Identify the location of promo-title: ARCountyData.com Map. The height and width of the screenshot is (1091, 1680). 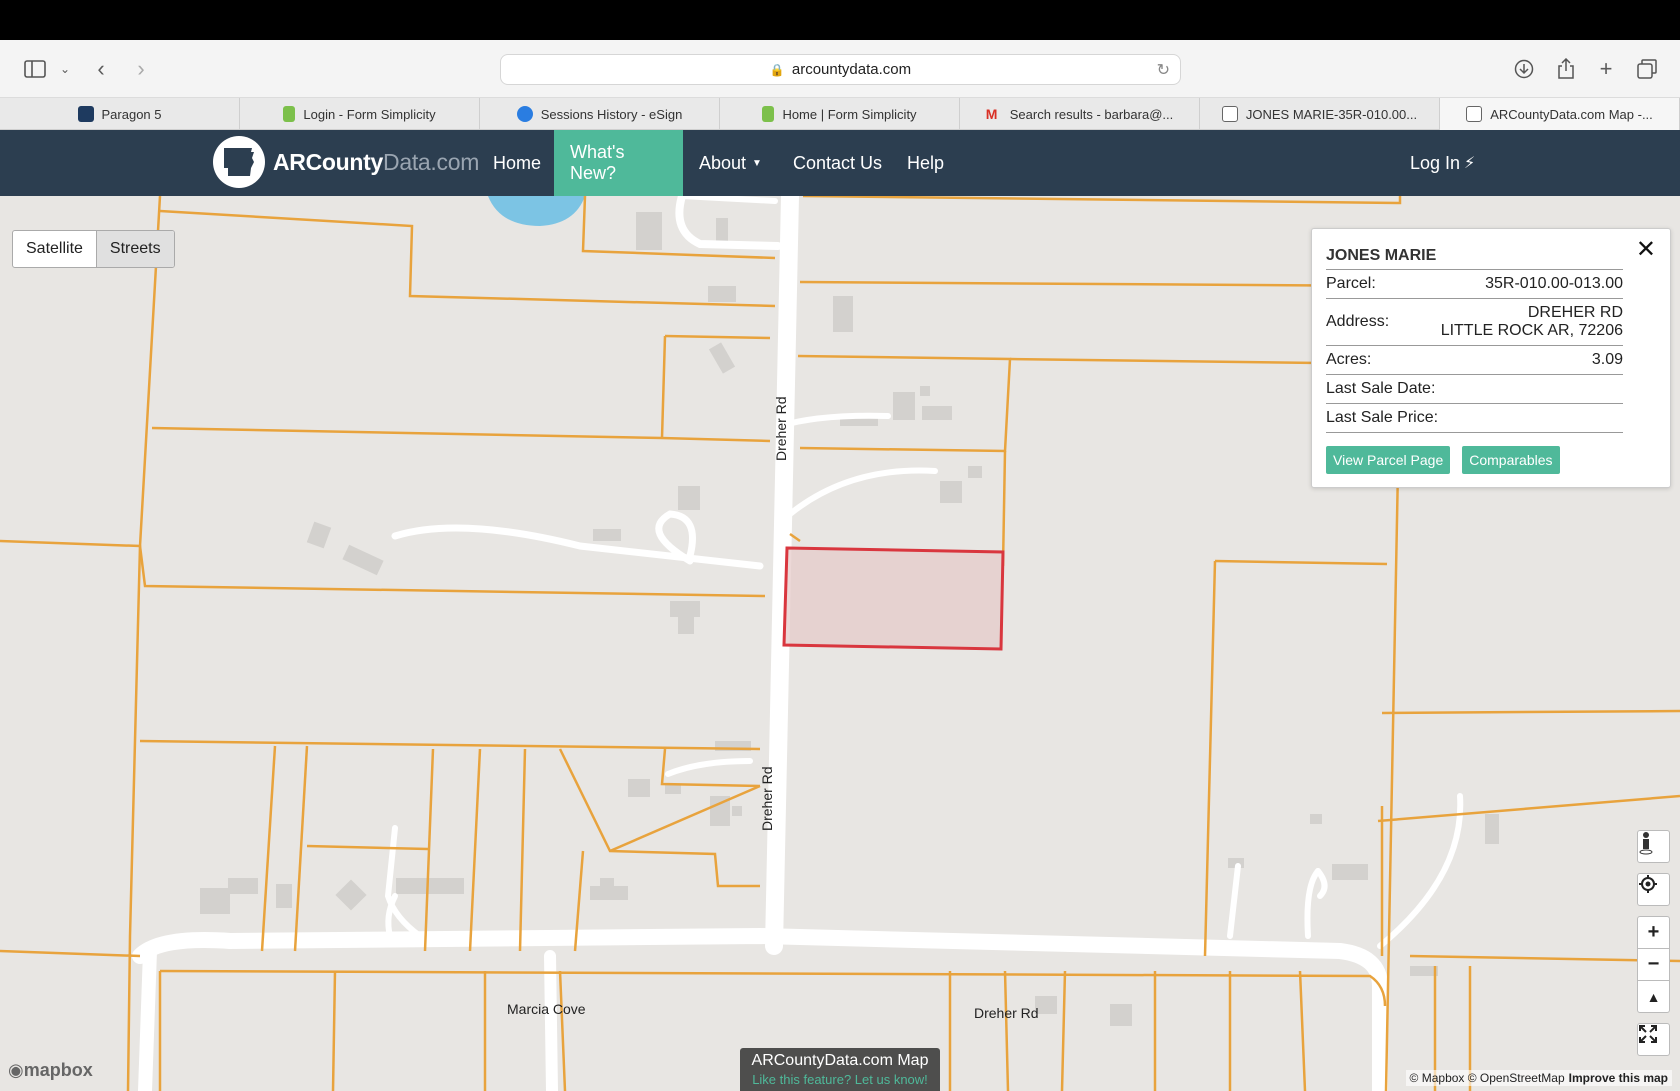
(840, 1060).